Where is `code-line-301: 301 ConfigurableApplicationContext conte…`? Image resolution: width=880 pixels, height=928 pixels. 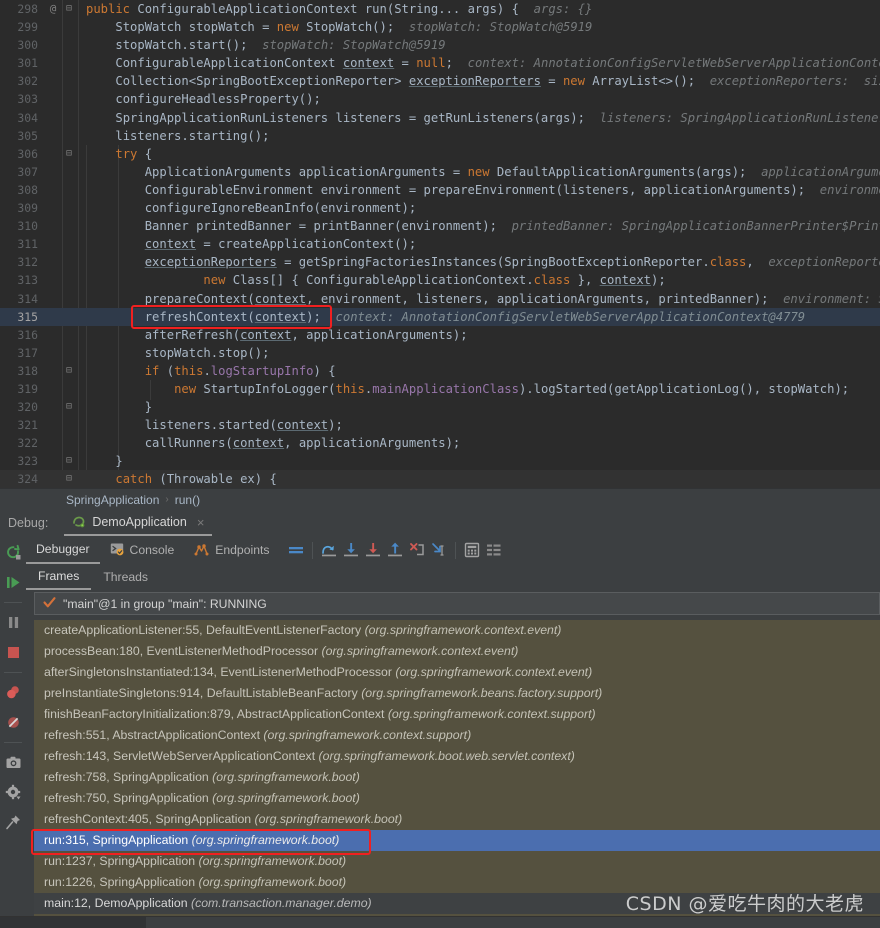
code-line-301: 301 ConfigurableApplicationContext conte… is located at coordinates (440, 63).